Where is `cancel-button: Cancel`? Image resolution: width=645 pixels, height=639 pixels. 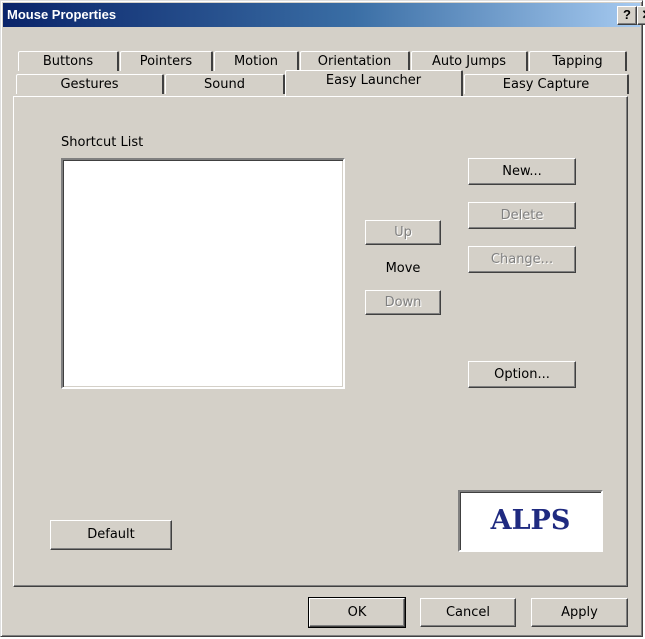 cancel-button: Cancel is located at coordinates (468, 612).